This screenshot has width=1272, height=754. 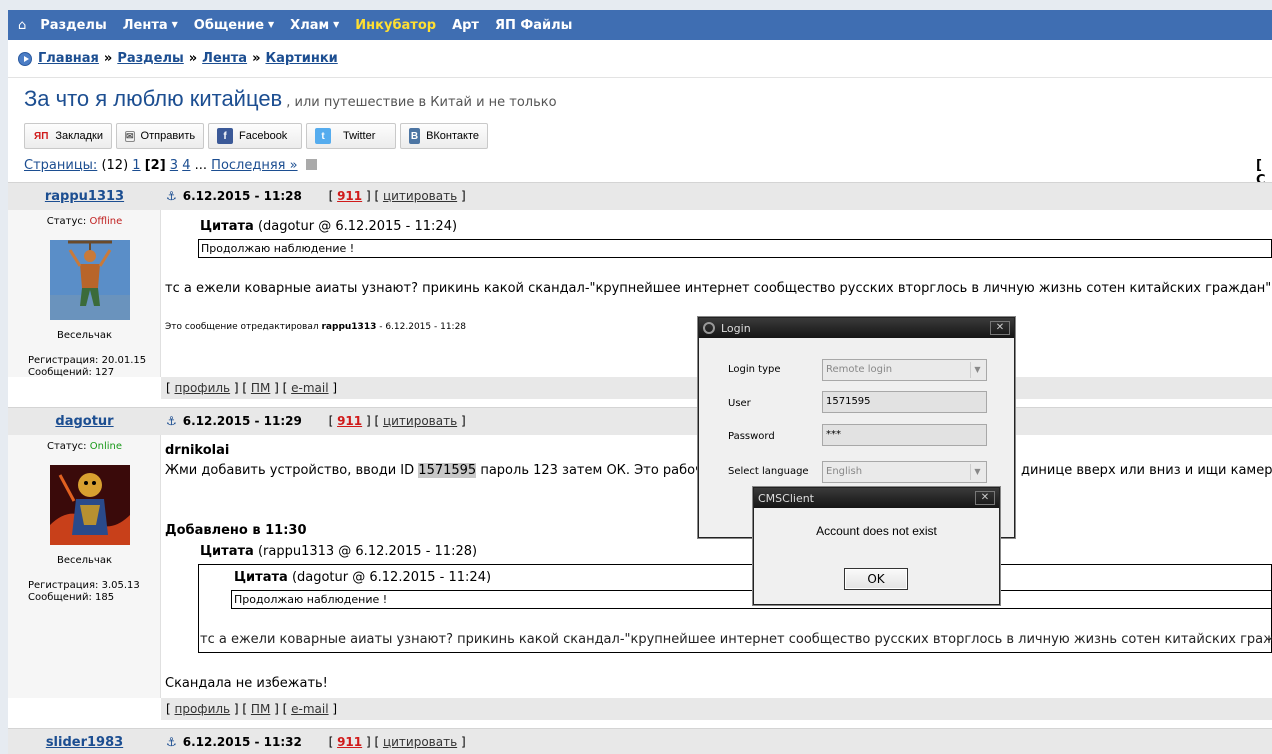 What do you see at coordinates (150, 58) in the screenshot?
I see `breadcrumb-sections: Разделы` at bounding box center [150, 58].